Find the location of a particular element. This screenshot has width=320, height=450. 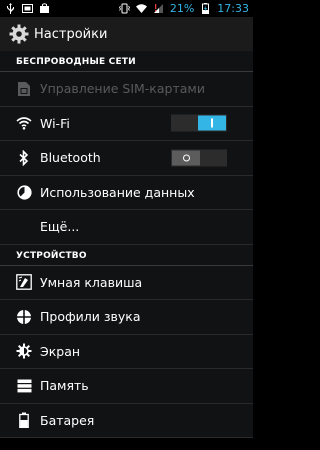

section-header-wireless: БЕСПРОВОДНЫЕ СЕТИ is located at coordinates (126, 61).